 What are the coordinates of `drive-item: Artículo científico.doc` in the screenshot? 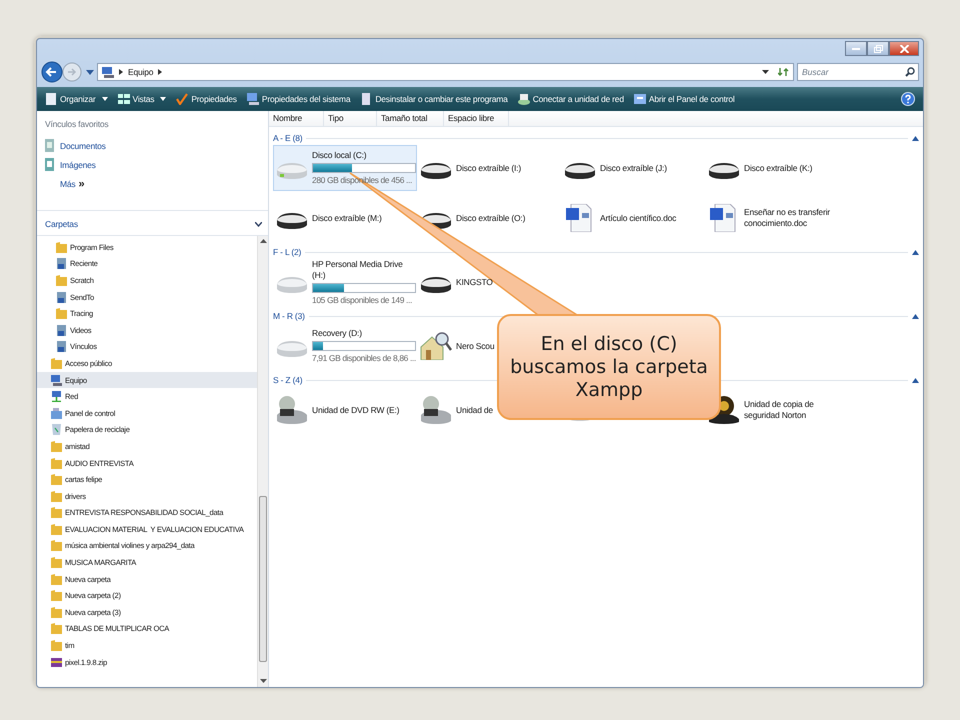 It's located at (633, 218).